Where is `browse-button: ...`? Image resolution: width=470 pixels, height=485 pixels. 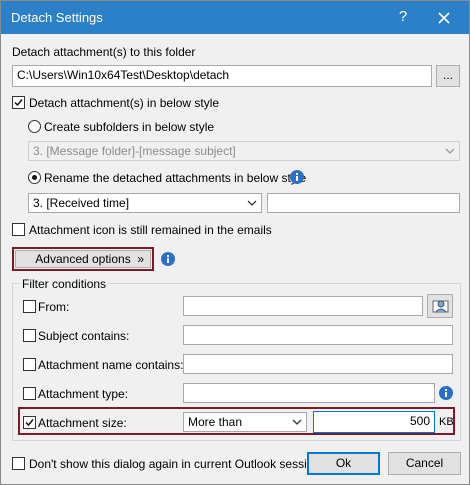 browse-button: ... is located at coordinates (448, 76).